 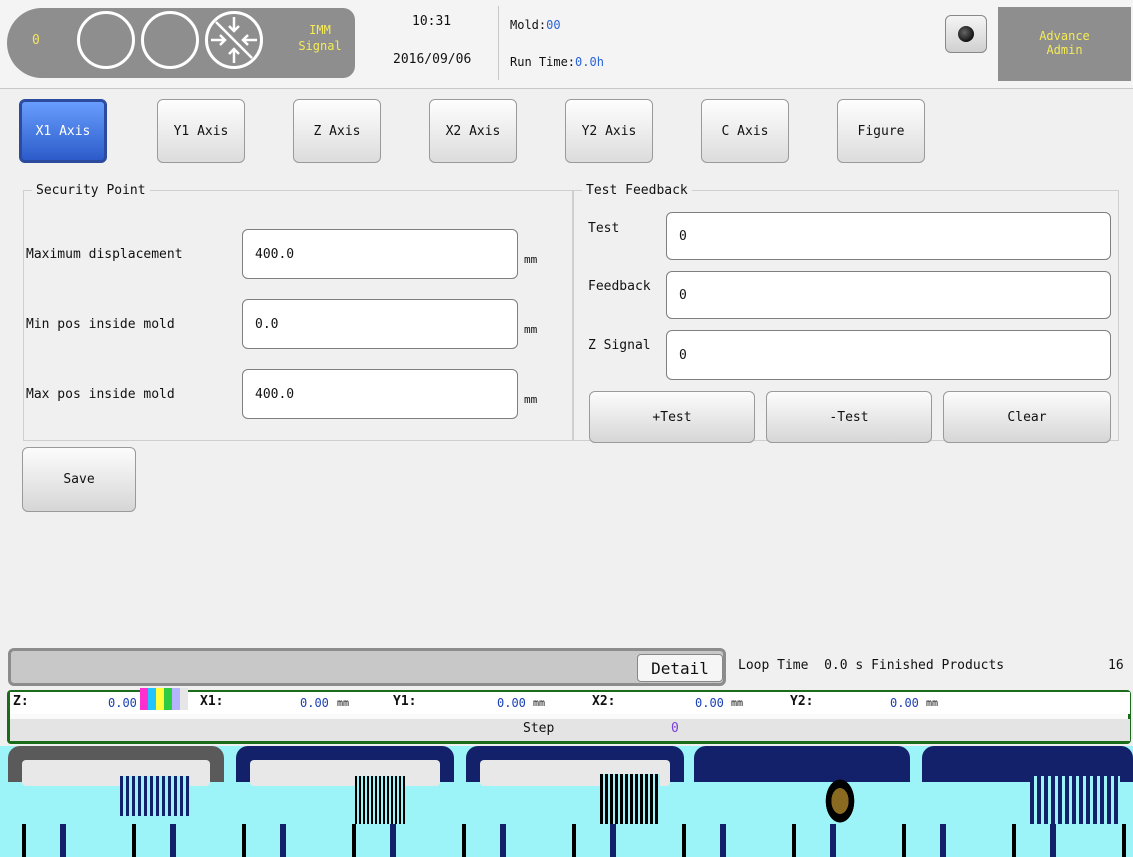 I want to click on y2-position-value: 0.00, so click(x=904, y=703).